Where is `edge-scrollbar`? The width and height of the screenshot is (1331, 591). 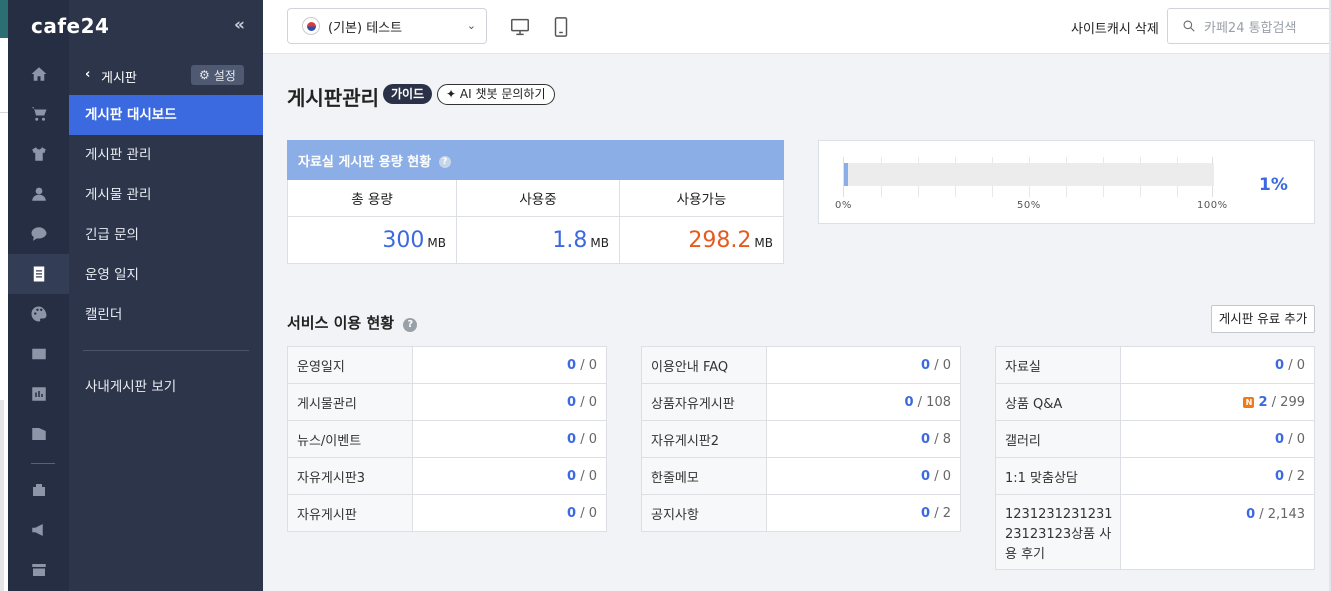 edge-scrollbar is located at coordinates (2, 495).